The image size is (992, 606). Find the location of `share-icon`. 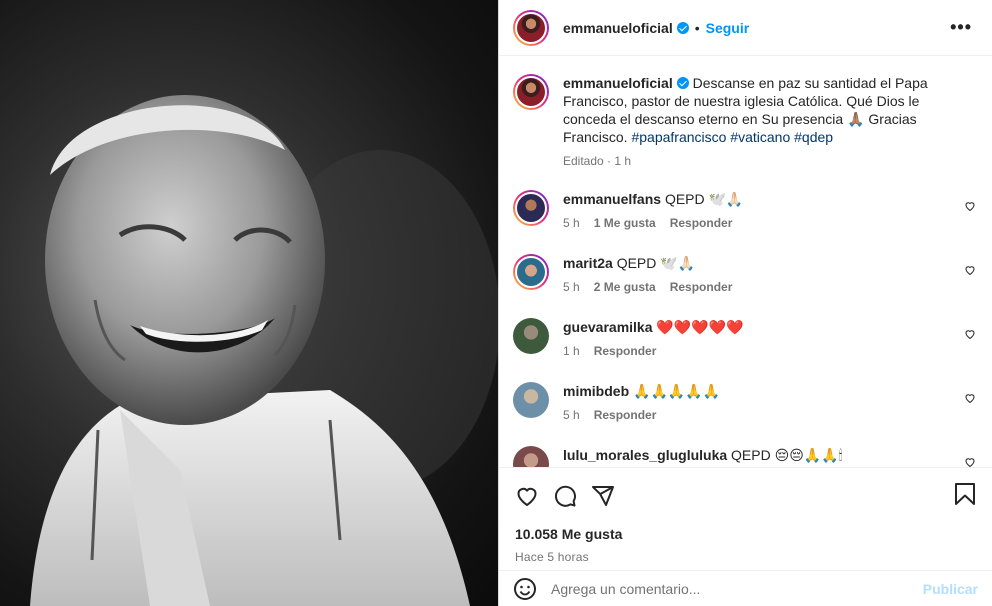

share-icon is located at coordinates (603, 496).